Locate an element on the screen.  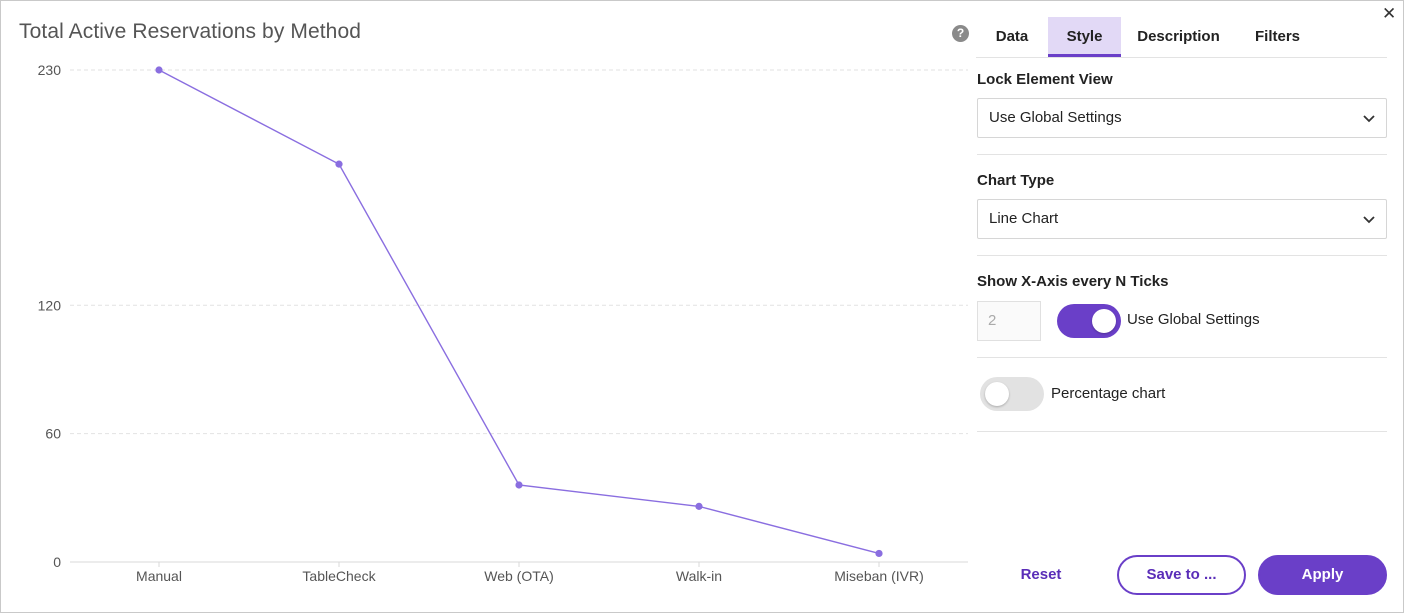
lock-element-view-label: Lock Element View is located at coordinates (1045, 79).